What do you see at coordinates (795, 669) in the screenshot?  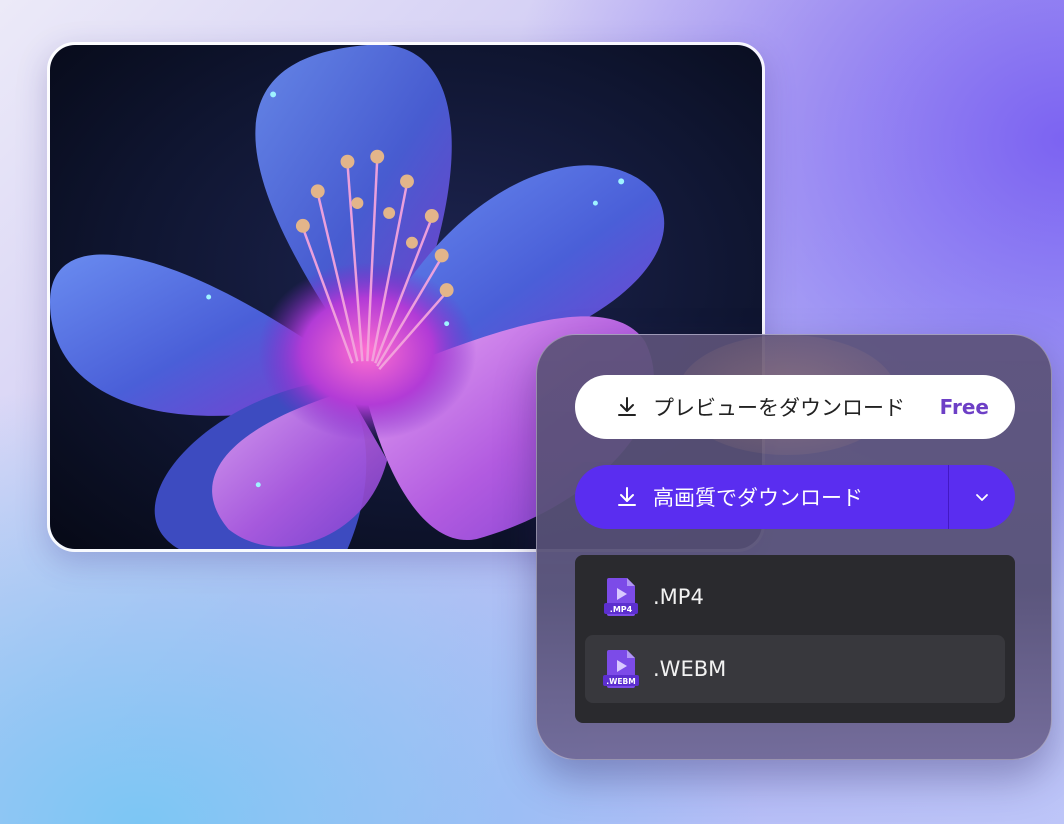 I see `format-option-webm: .WEBM .WEBM` at bounding box center [795, 669].